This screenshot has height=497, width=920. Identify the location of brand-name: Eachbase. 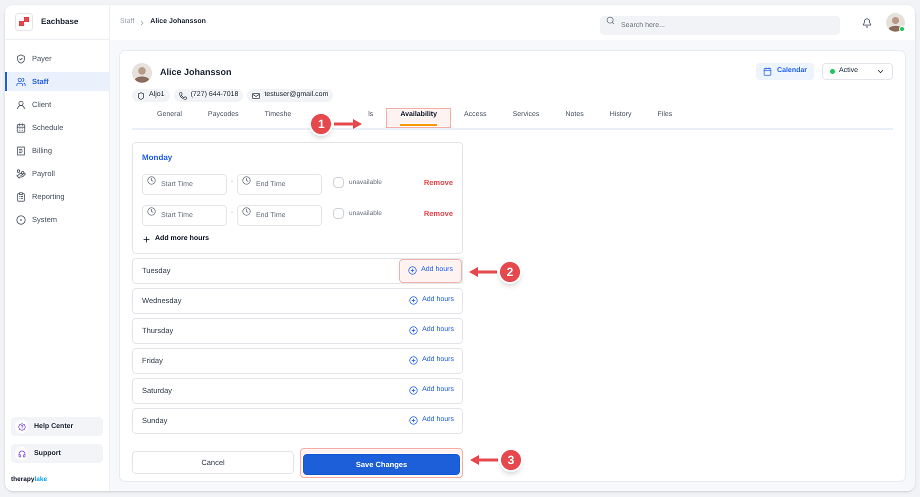
(59, 22).